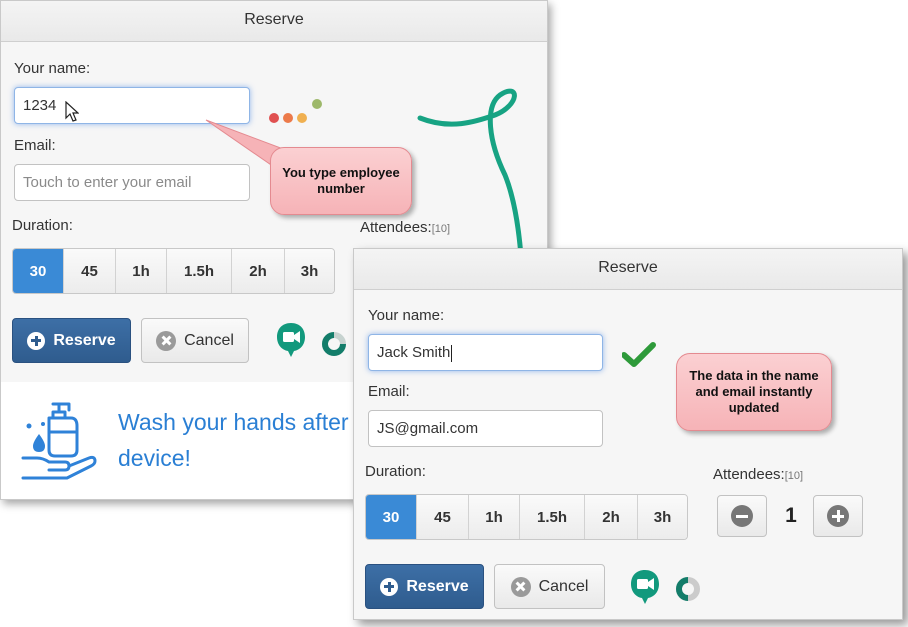  I want to click on email-input: JS@gmail.com, so click(485, 428).